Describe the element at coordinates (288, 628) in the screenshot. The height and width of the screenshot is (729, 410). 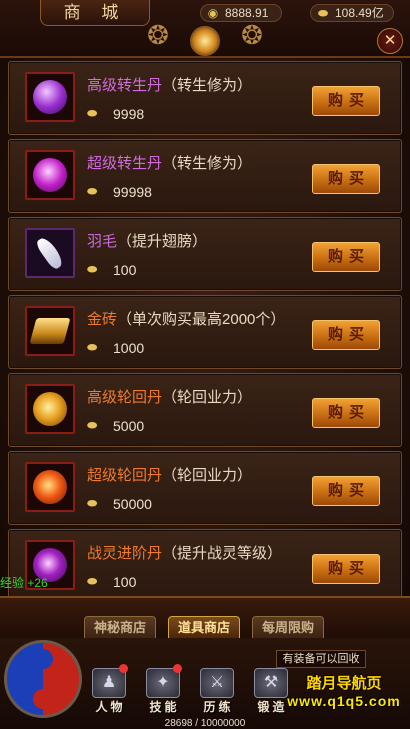
I see `tab-weekly-limited: 每周限购` at that location.